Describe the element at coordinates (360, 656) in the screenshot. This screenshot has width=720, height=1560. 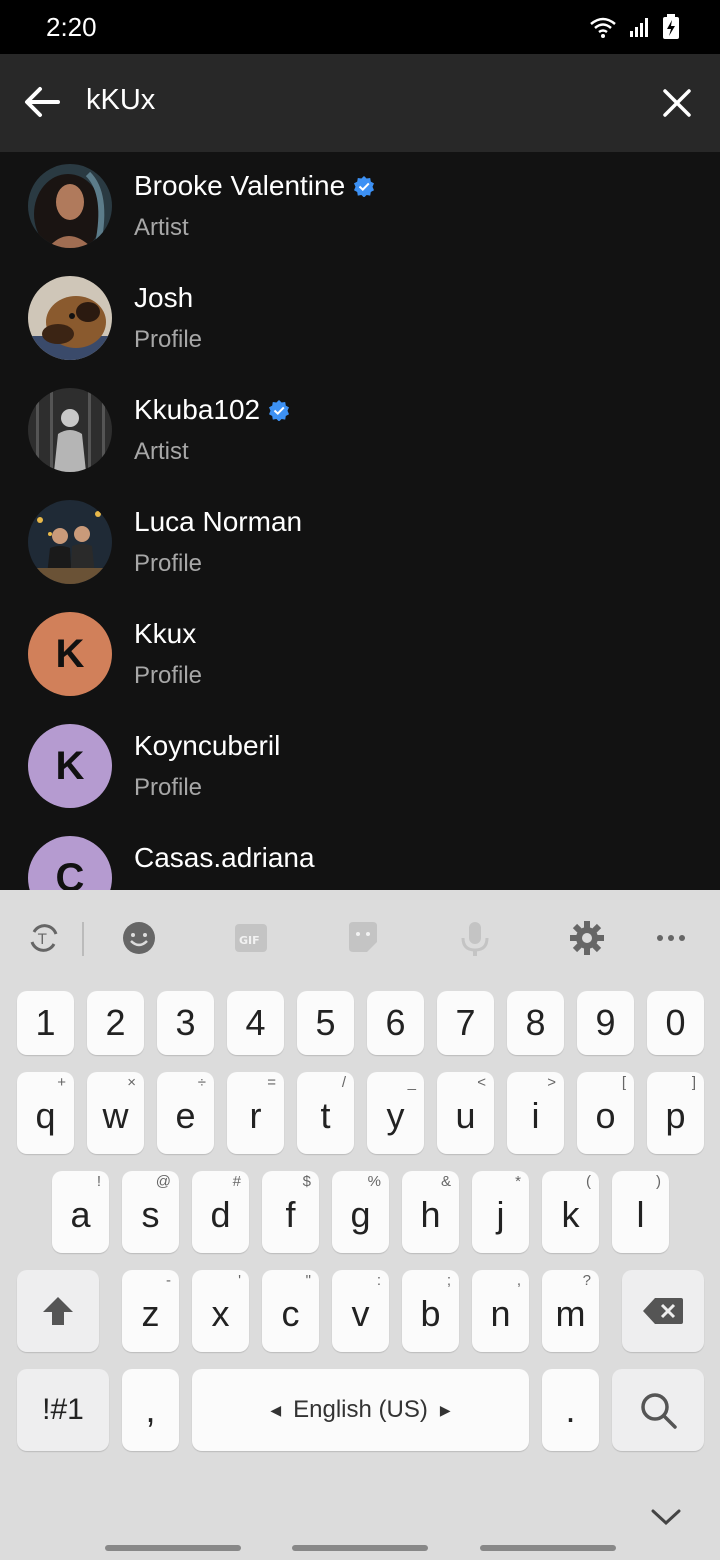
I see `result-row: K Kkux Profile` at that location.